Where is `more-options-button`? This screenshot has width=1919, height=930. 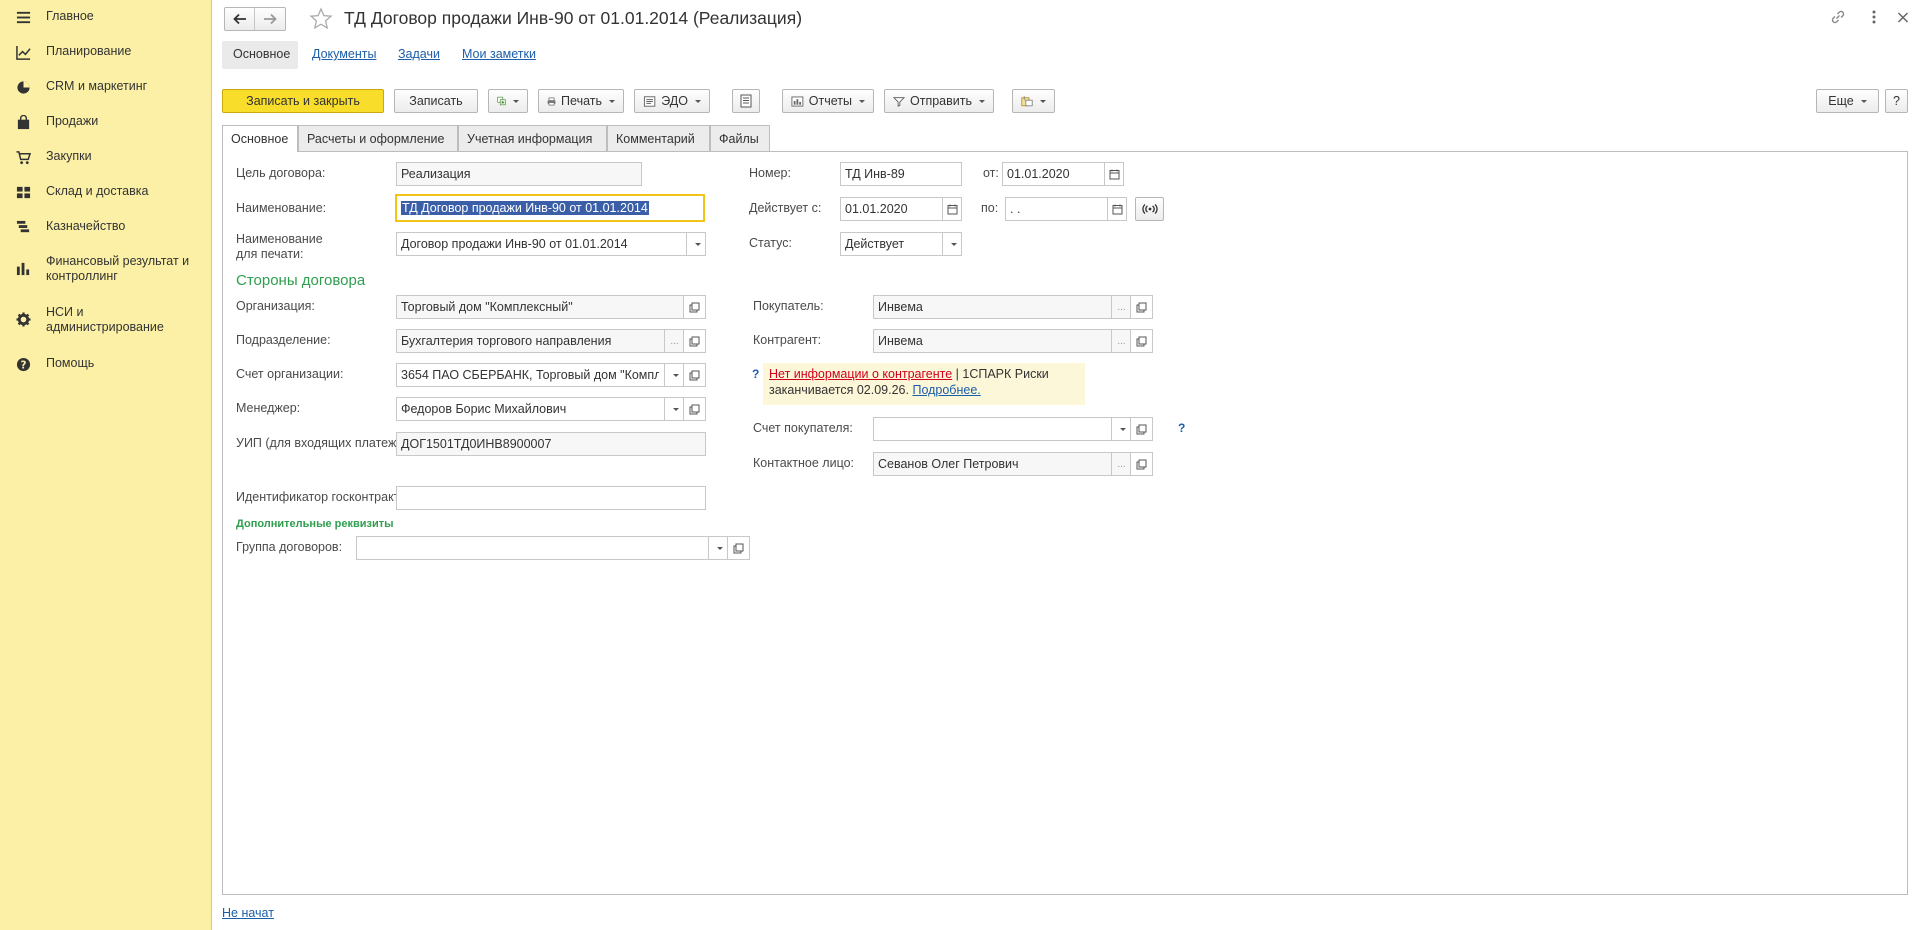
more-options-button is located at coordinates (1874, 18).